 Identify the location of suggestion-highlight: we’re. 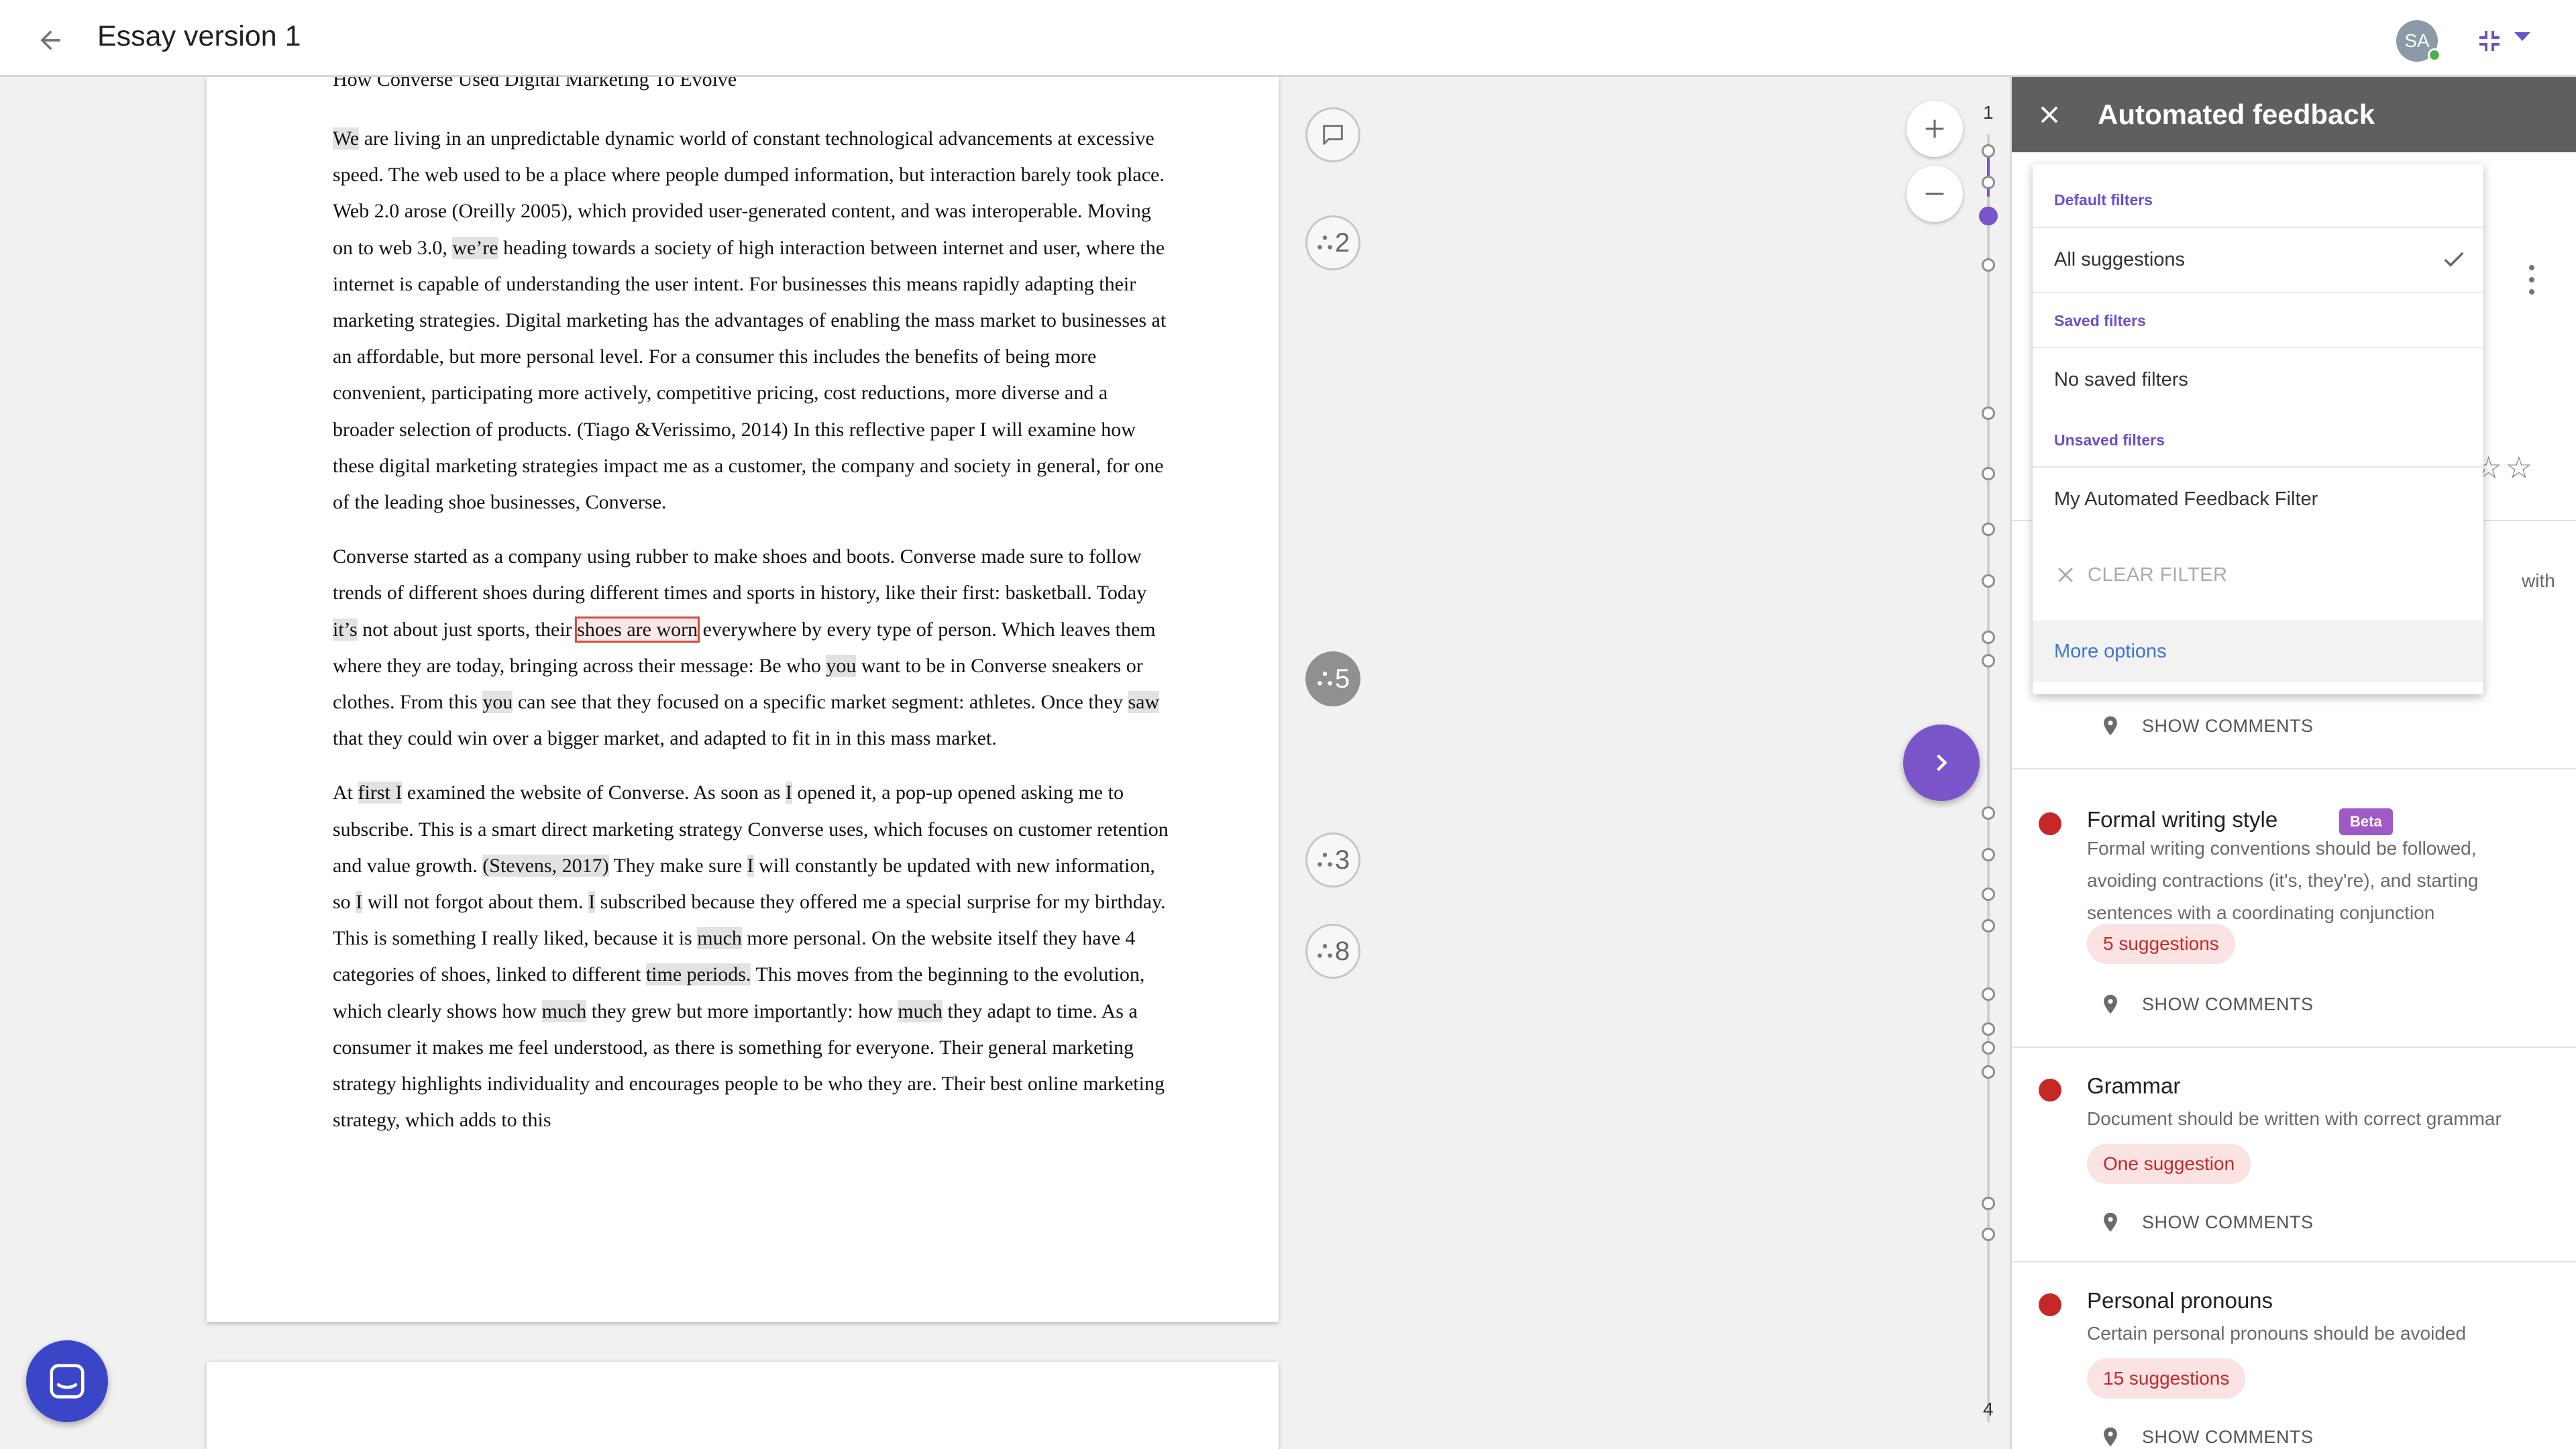
(475, 247).